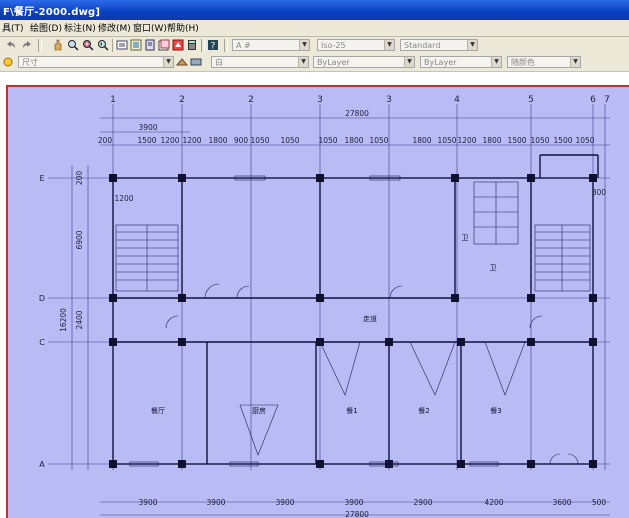 The width and height of the screenshot is (629, 518). What do you see at coordinates (88, 45) in the screenshot?
I see `zoom-window-icon` at bounding box center [88, 45].